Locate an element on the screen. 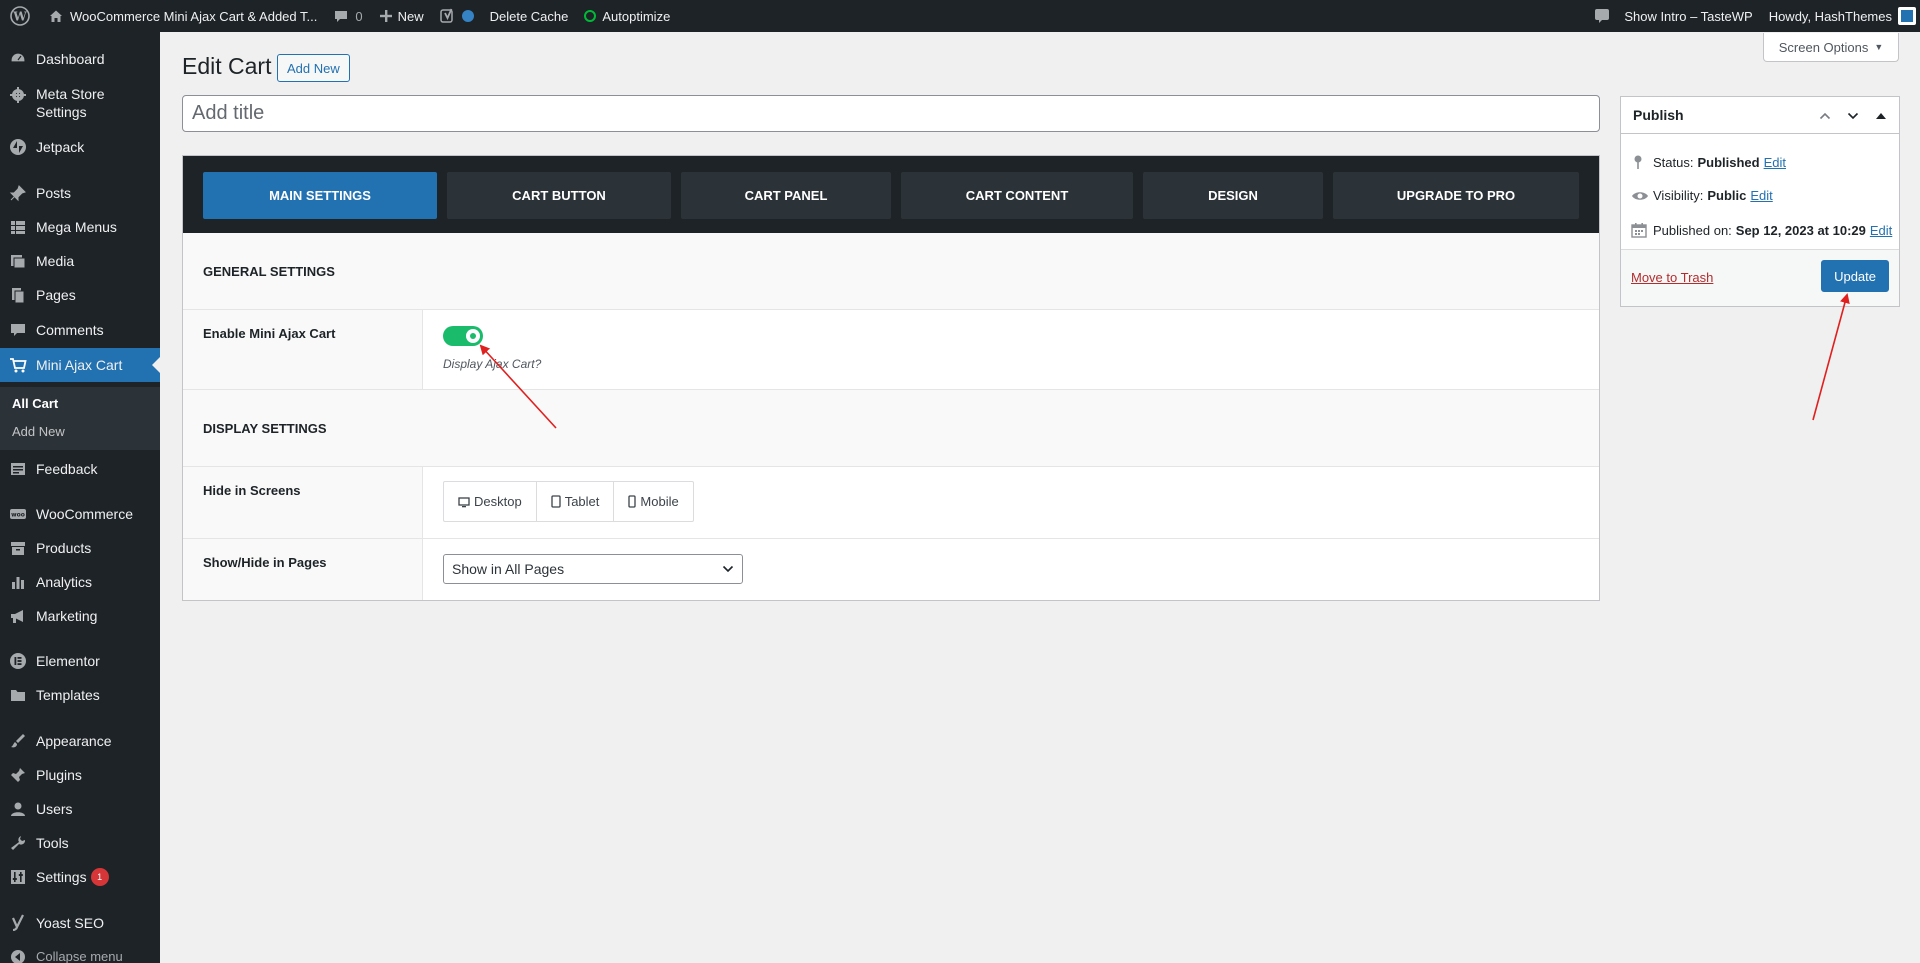  sidebar-item-products: Products is located at coordinates (80, 548).